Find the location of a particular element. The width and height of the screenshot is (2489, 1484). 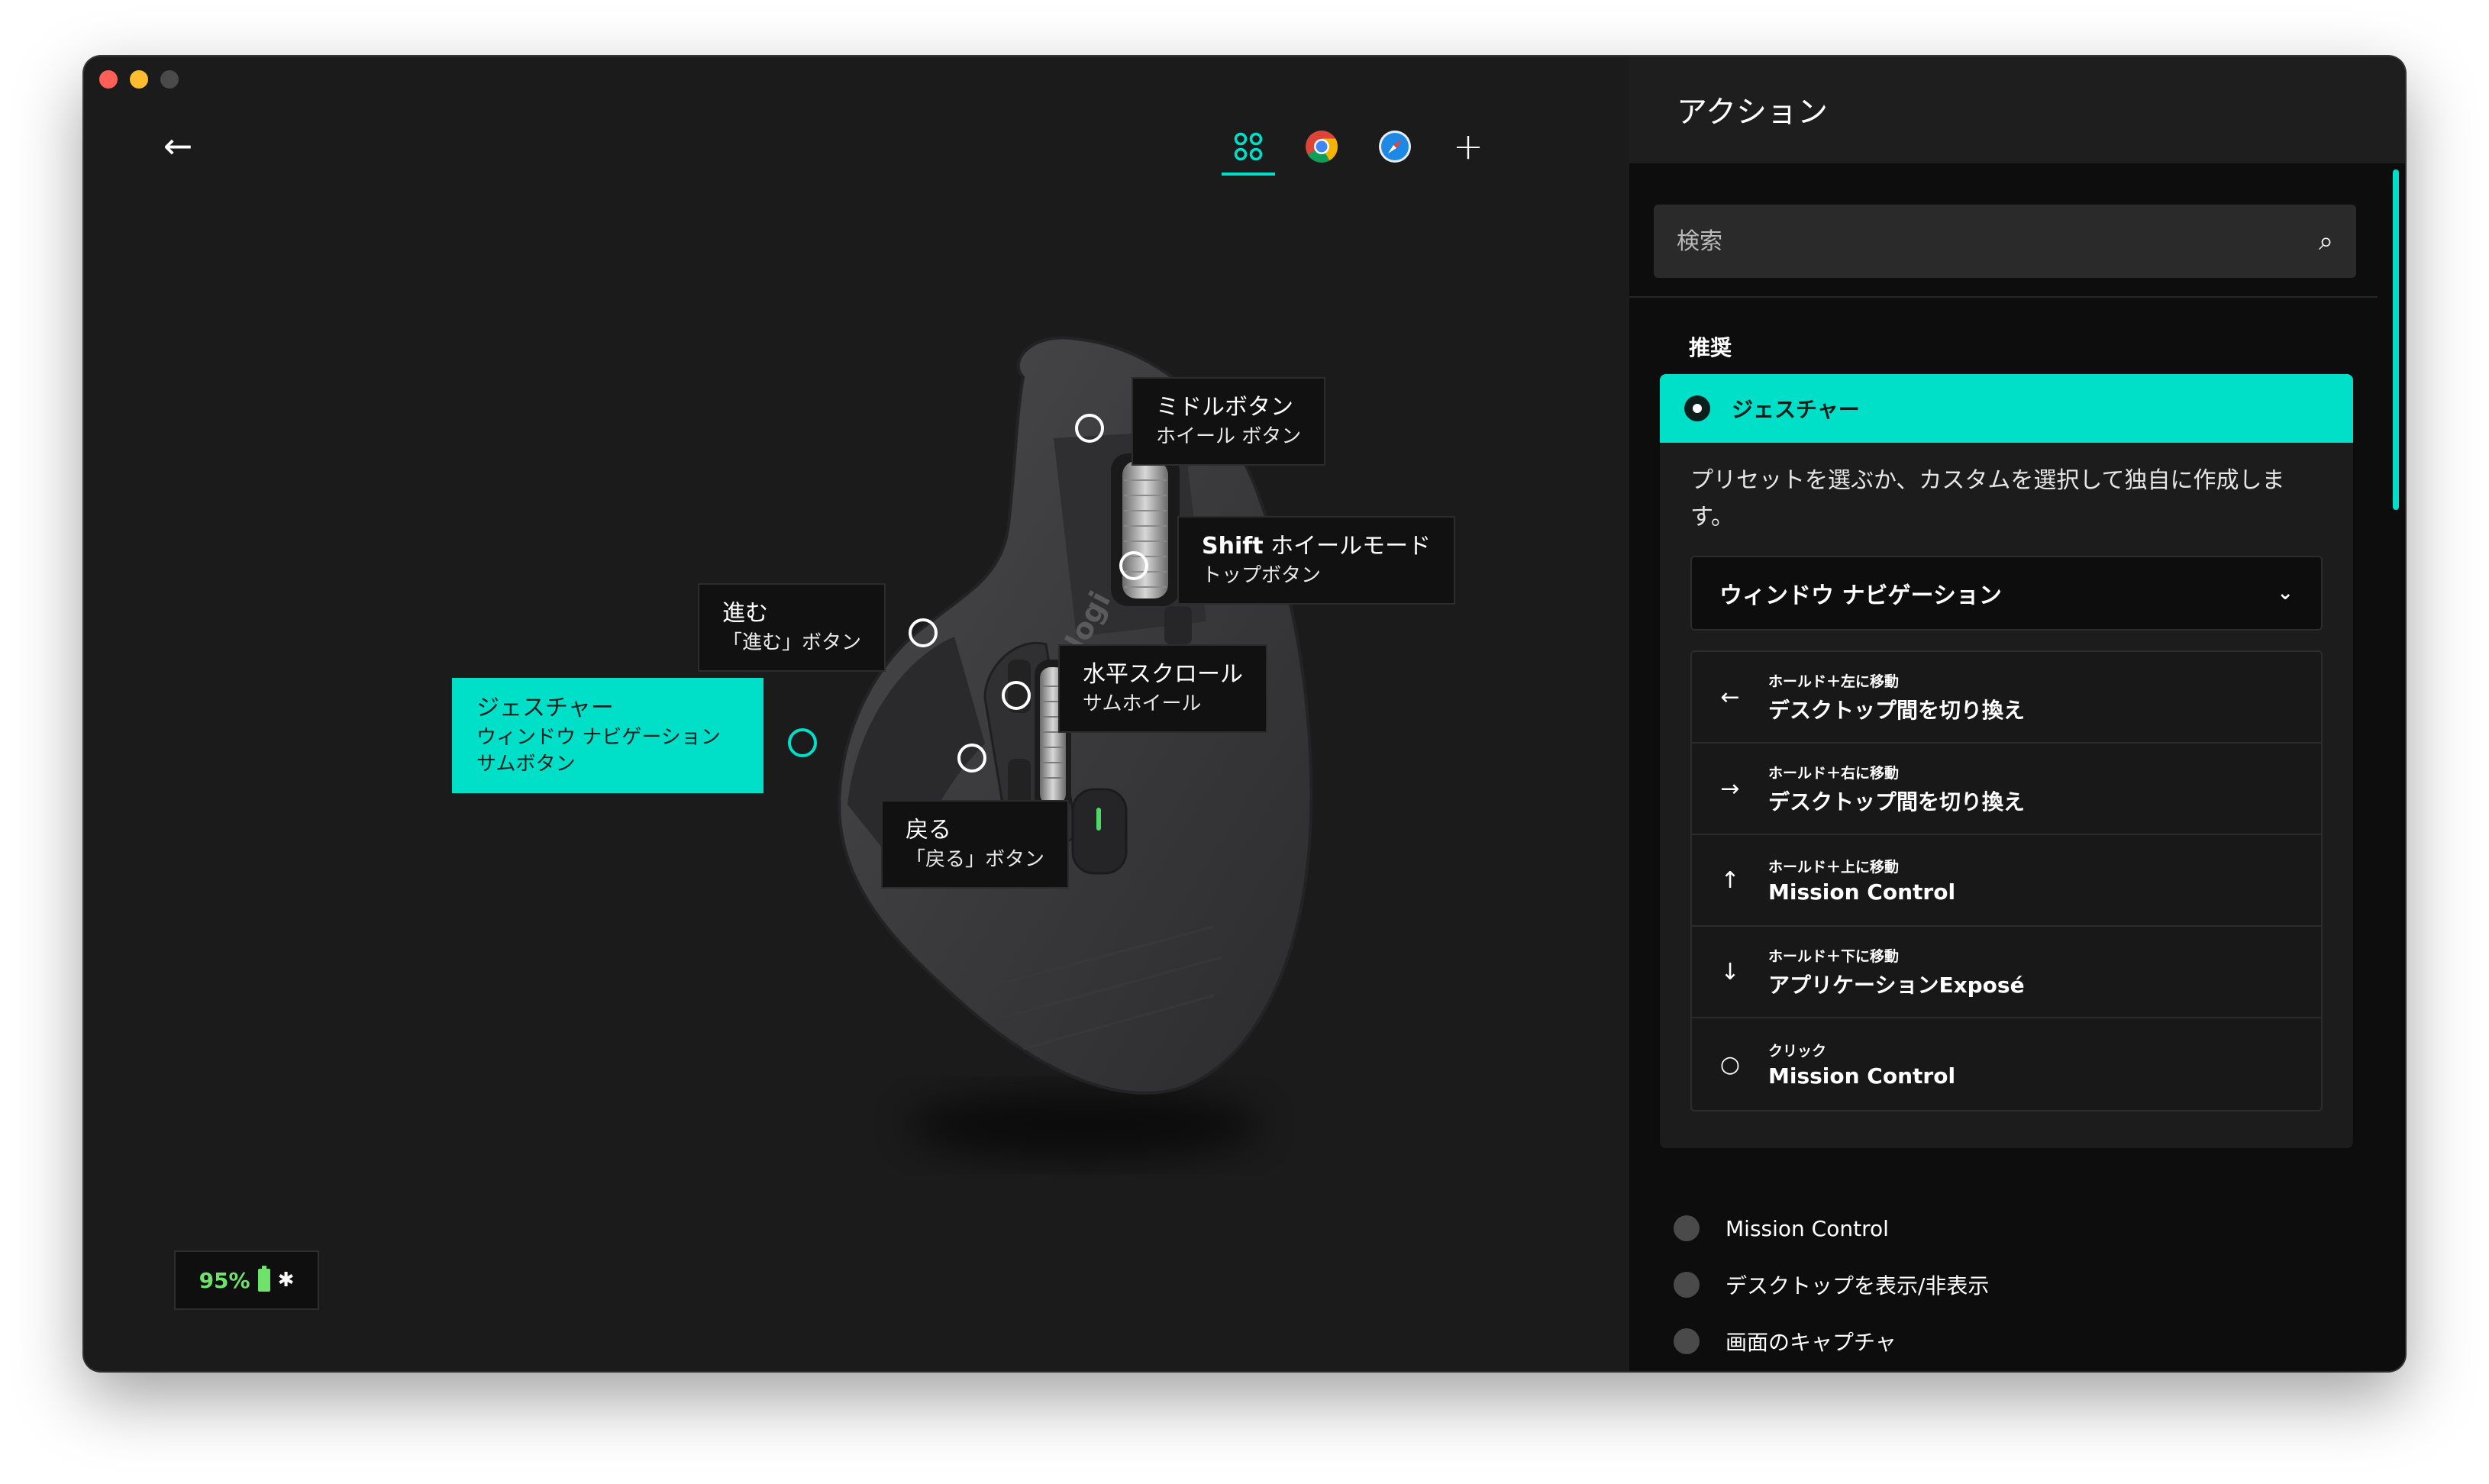

callout-gesture-title: ジェスチャー is located at coordinates (545, 708).